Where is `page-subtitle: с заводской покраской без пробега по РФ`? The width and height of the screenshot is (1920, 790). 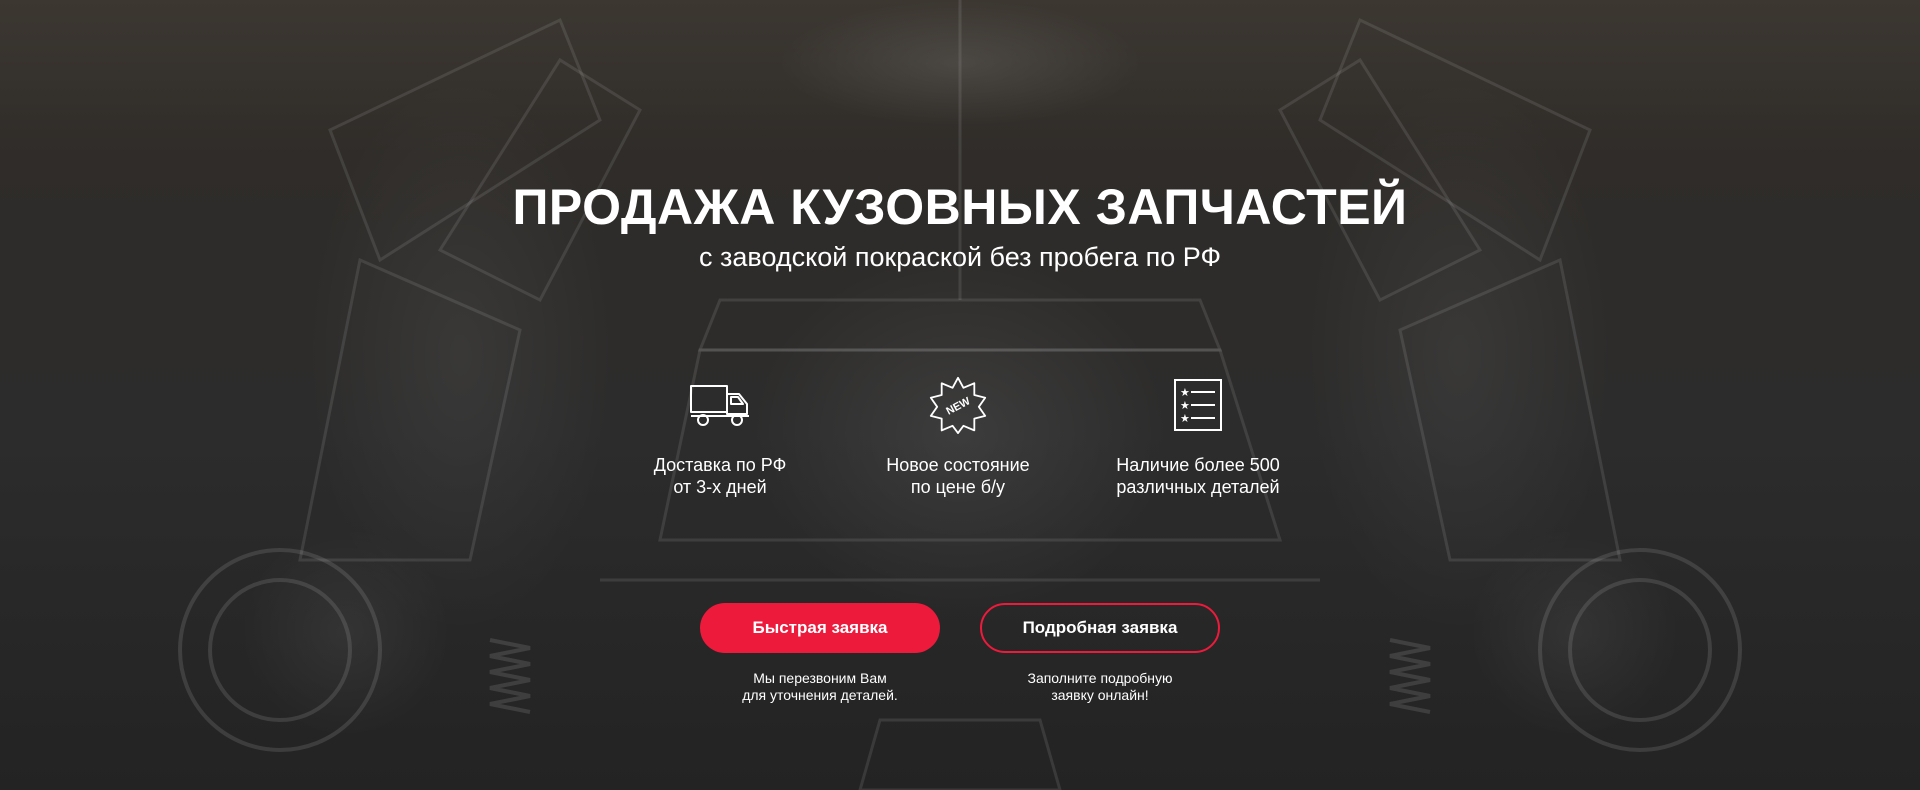
page-subtitle: с заводской покраской без пробега по РФ is located at coordinates (960, 257).